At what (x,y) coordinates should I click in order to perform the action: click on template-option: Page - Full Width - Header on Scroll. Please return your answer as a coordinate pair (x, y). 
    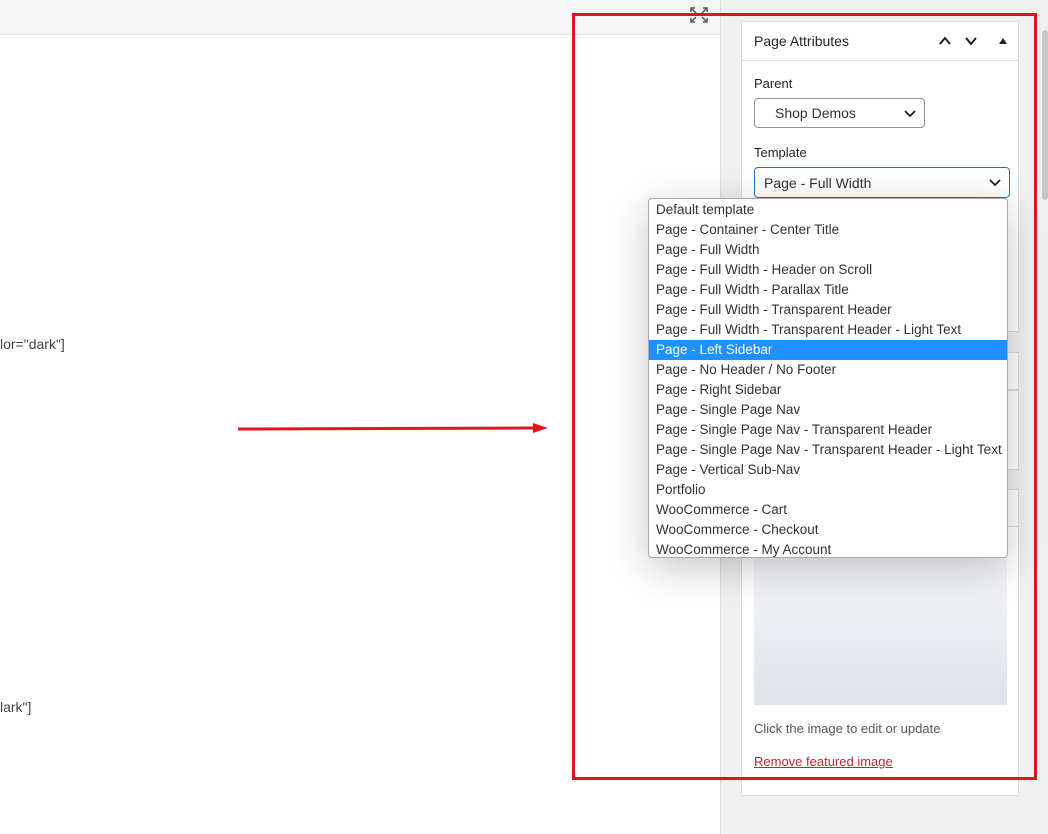
    Looking at the image, I should click on (828, 270).